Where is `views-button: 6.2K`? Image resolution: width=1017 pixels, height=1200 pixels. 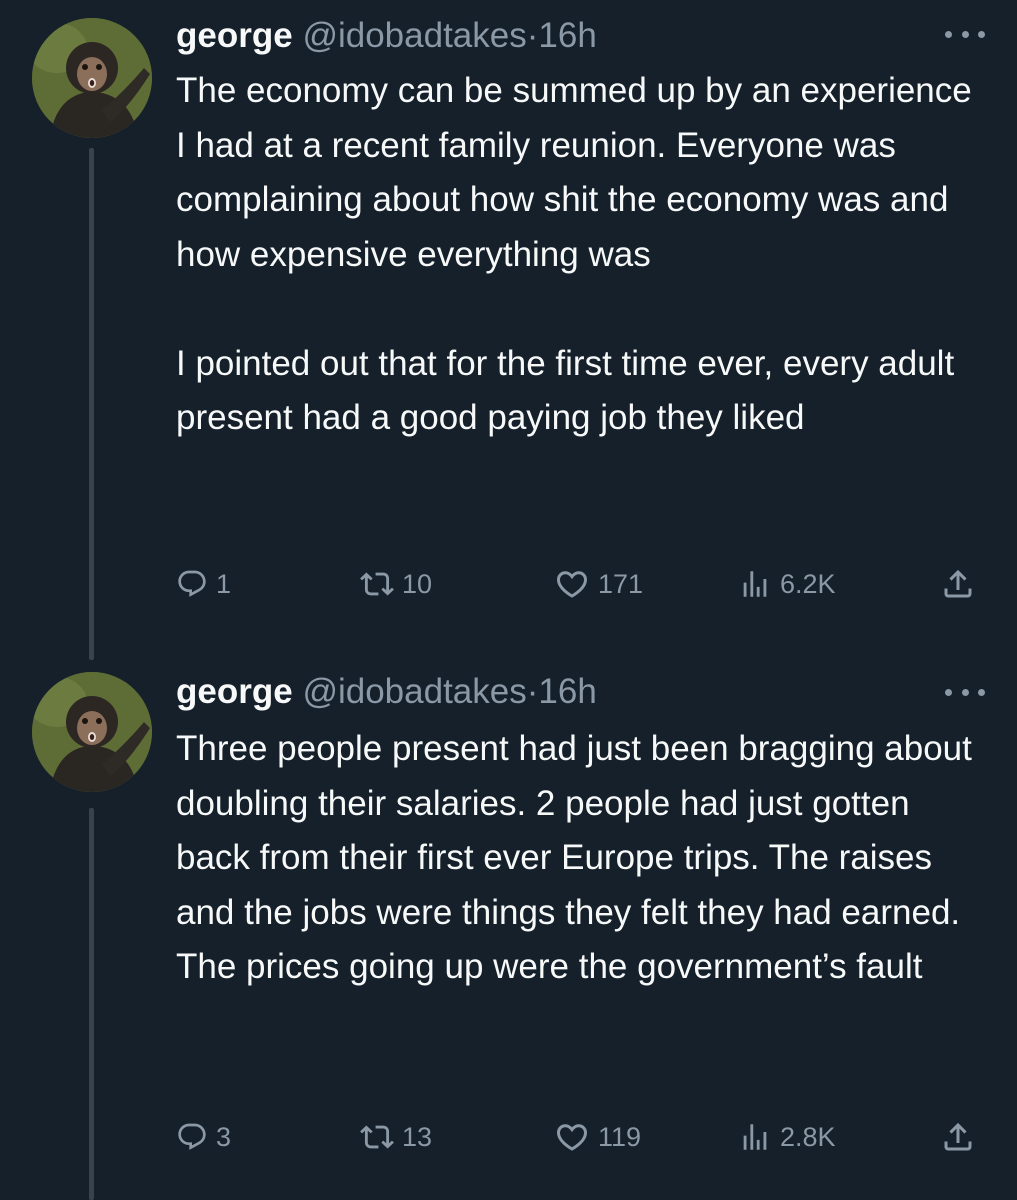
views-button: 6.2K is located at coordinates (787, 584).